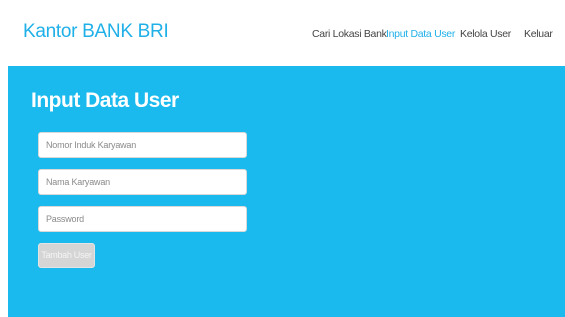 Image resolution: width=565 pixels, height=317 pixels. Describe the element at coordinates (349, 34) in the screenshot. I see `nav-cari-lokasi-bank: Cari Lokasi Bank` at that location.